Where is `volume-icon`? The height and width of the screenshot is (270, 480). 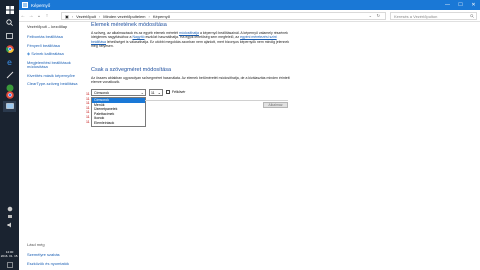 volume-icon is located at coordinates (9, 224).